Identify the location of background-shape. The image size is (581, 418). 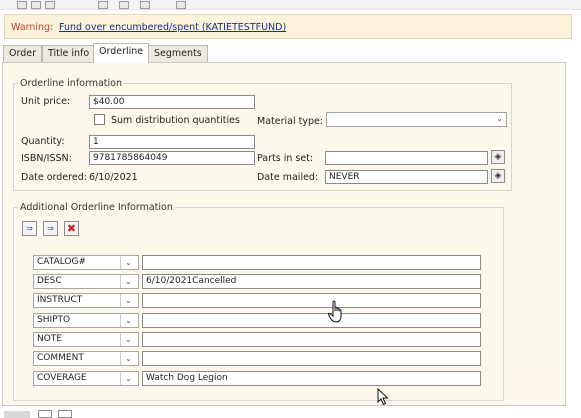
(532, 386).